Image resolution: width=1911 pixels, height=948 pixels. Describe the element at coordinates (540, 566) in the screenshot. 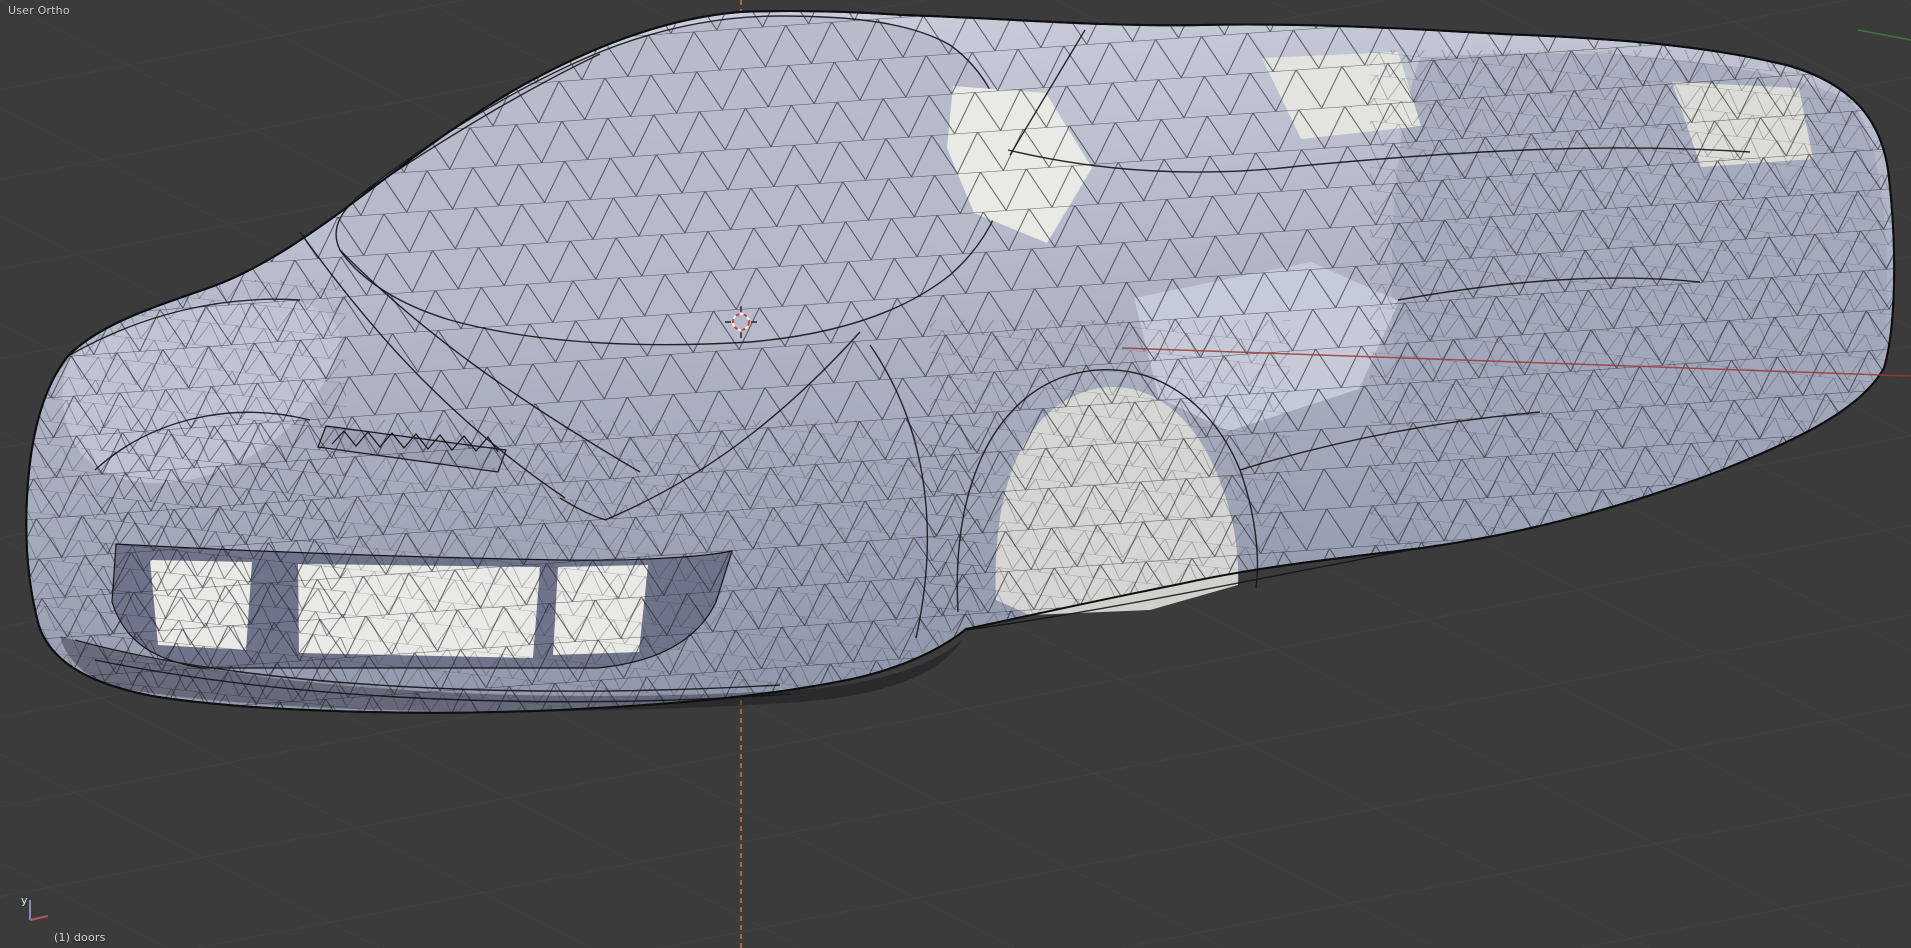

I see `wireframe-fine-front-bumper` at that location.